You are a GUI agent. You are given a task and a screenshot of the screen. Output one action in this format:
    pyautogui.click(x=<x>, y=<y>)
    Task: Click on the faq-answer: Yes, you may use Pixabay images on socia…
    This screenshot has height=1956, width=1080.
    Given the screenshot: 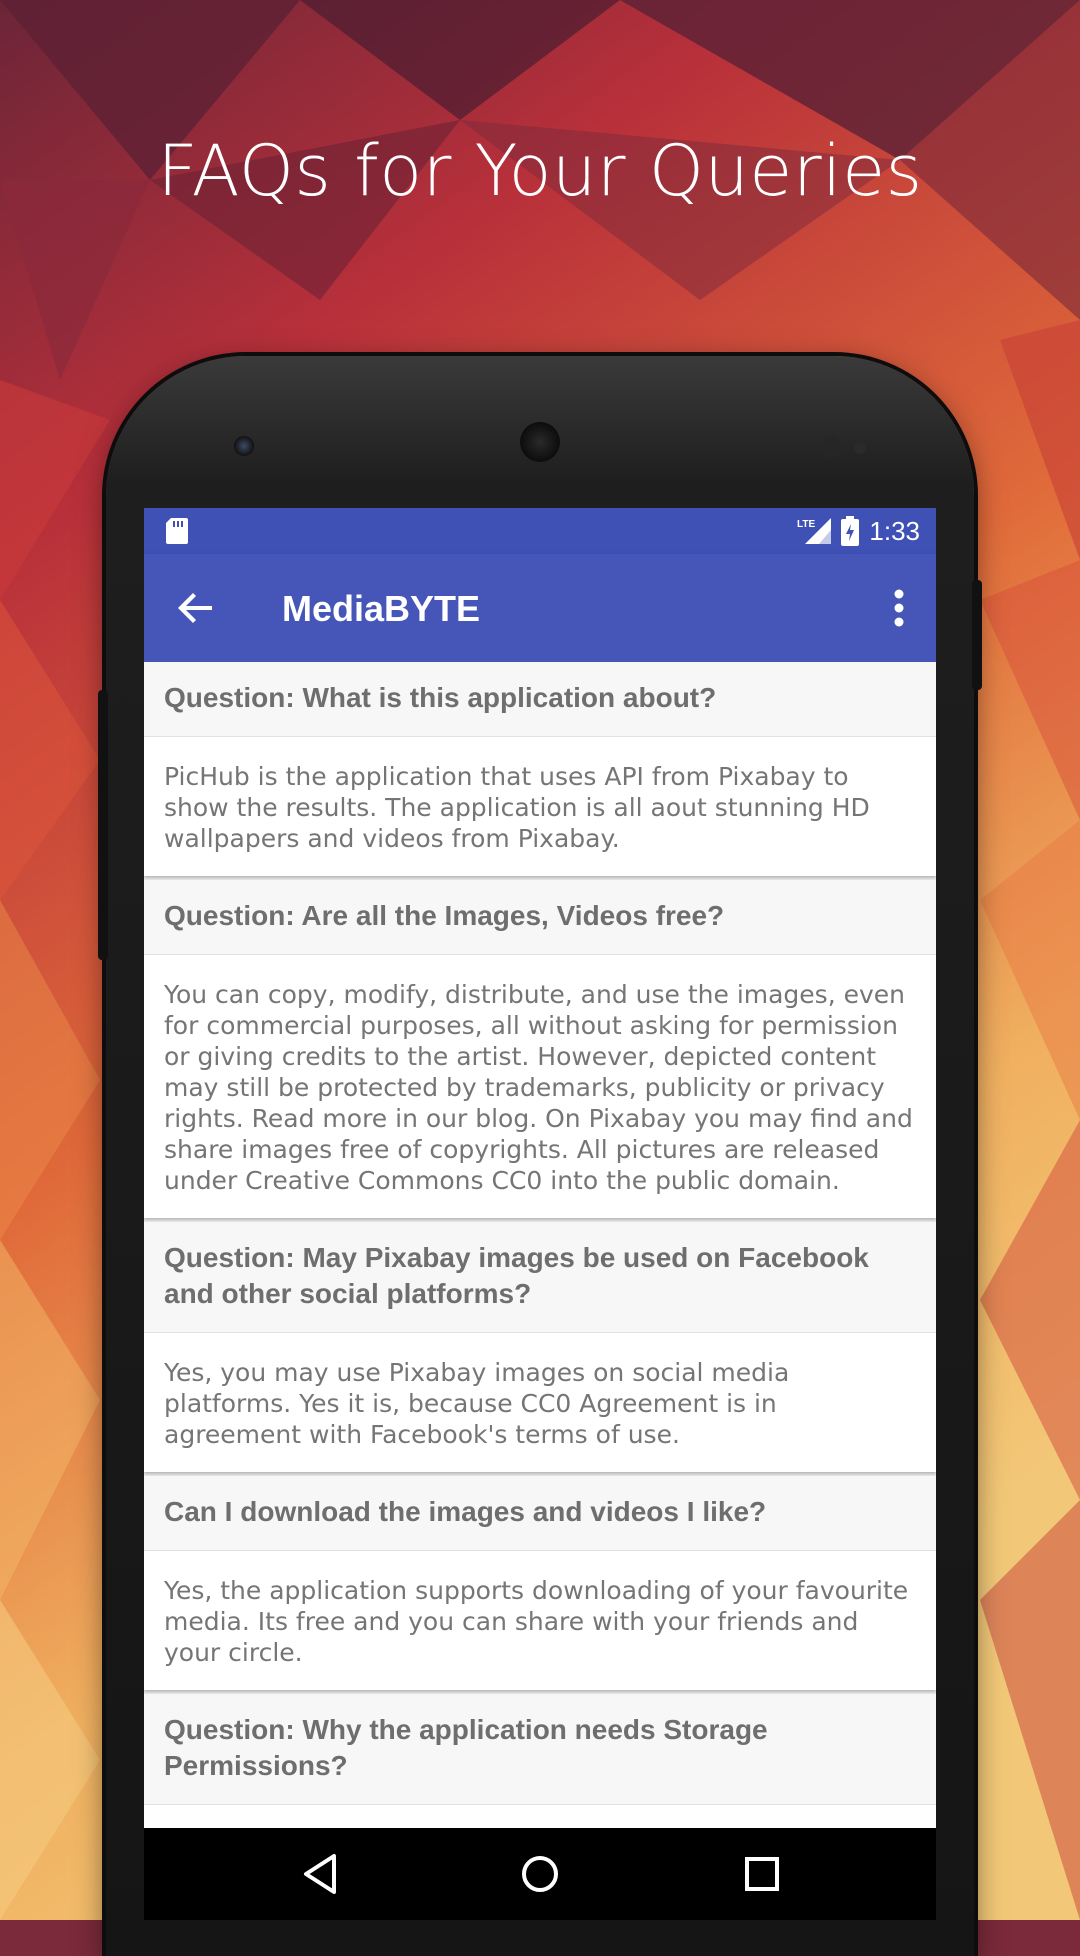 What is the action you would take?
    pyautogui.click(x=477, y=1403)
    